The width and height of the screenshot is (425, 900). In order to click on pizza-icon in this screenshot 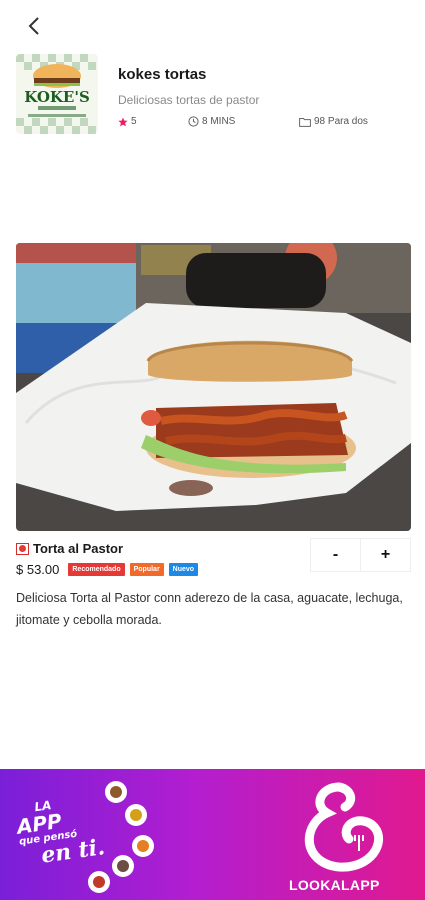, I will do `click(143, 846)`.